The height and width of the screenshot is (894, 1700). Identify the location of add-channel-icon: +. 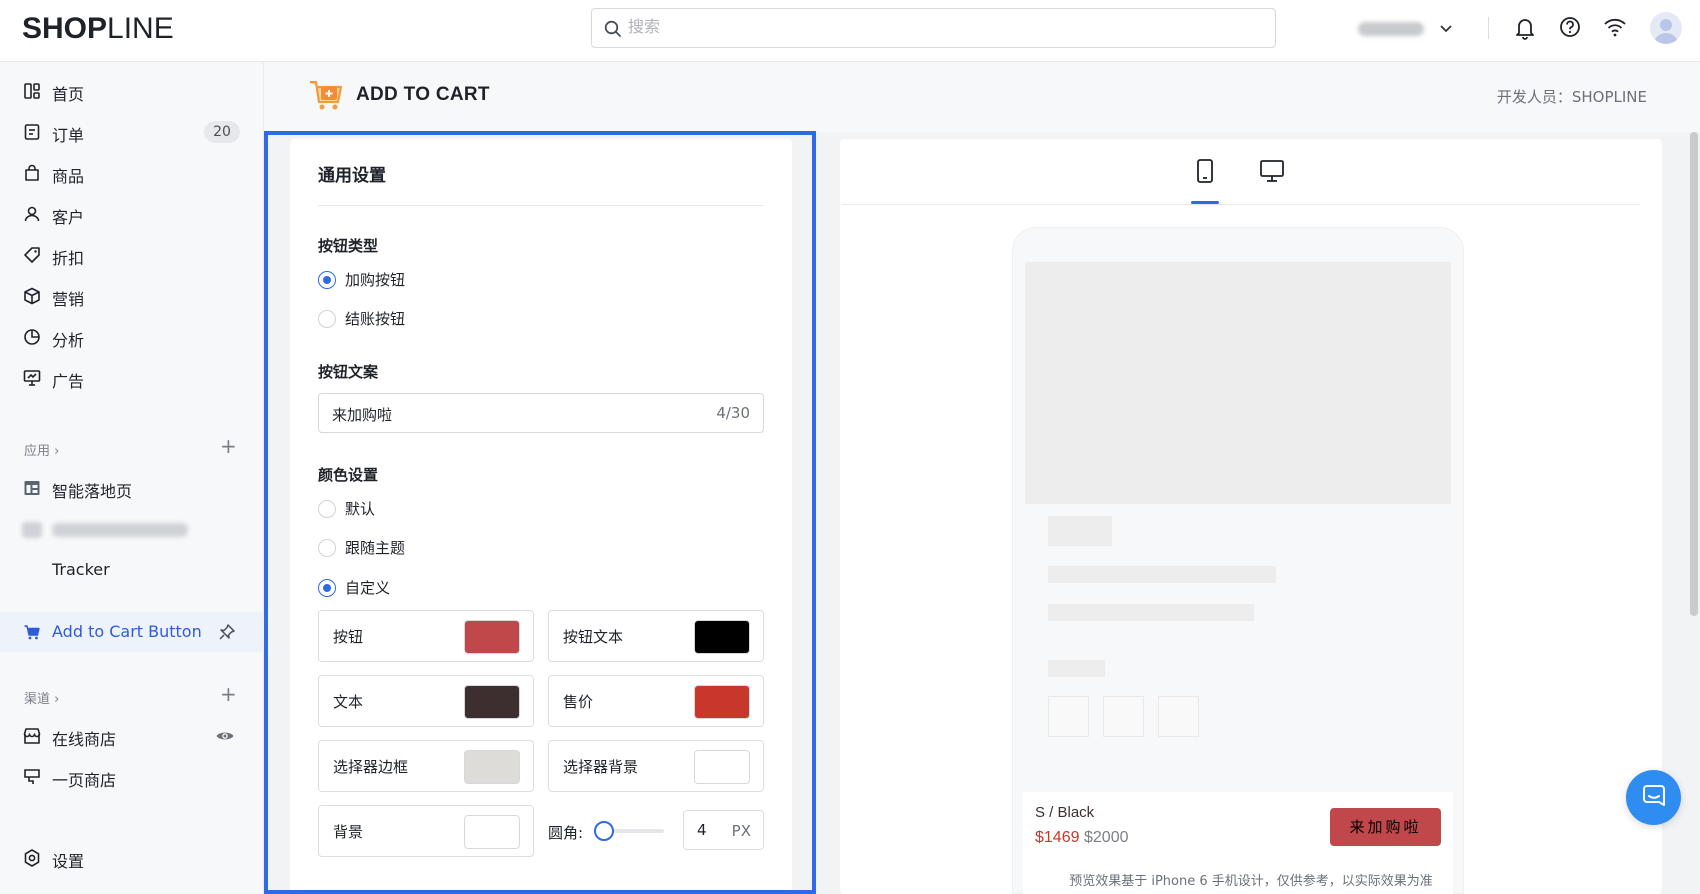
(228, 694).